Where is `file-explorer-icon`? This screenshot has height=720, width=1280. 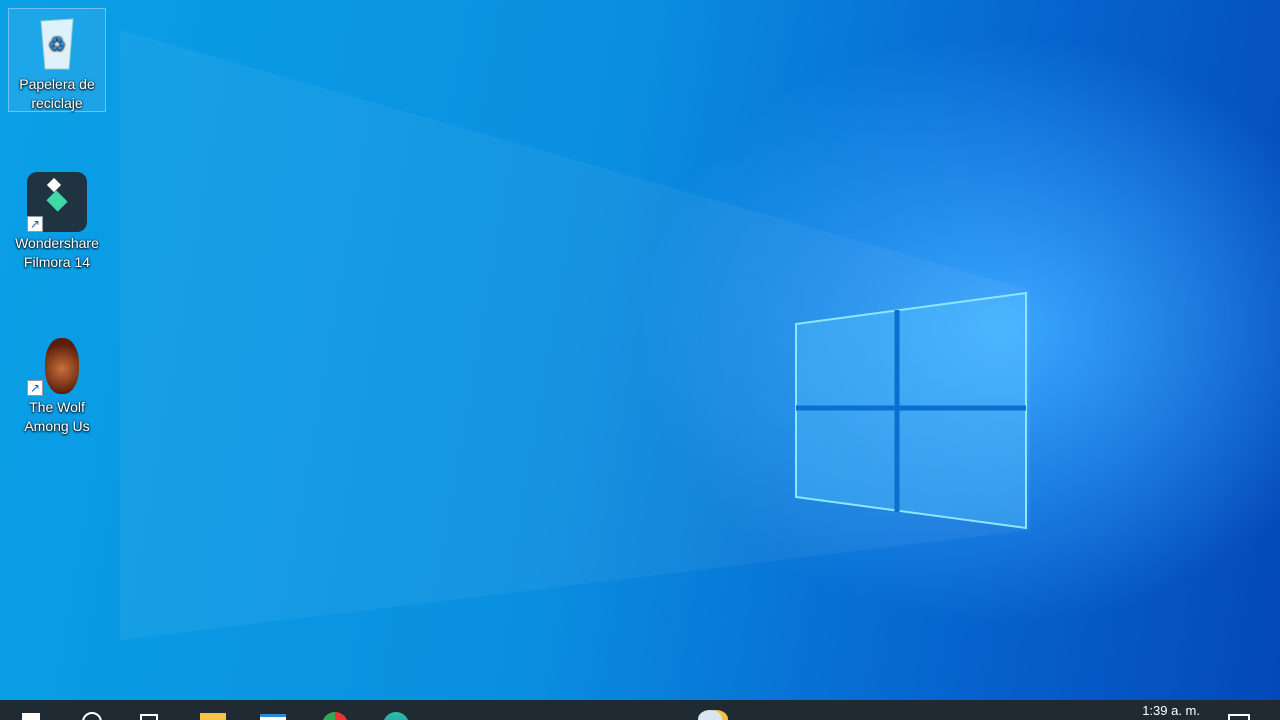 file-explorer-icon is located at coordinates (214, 714).